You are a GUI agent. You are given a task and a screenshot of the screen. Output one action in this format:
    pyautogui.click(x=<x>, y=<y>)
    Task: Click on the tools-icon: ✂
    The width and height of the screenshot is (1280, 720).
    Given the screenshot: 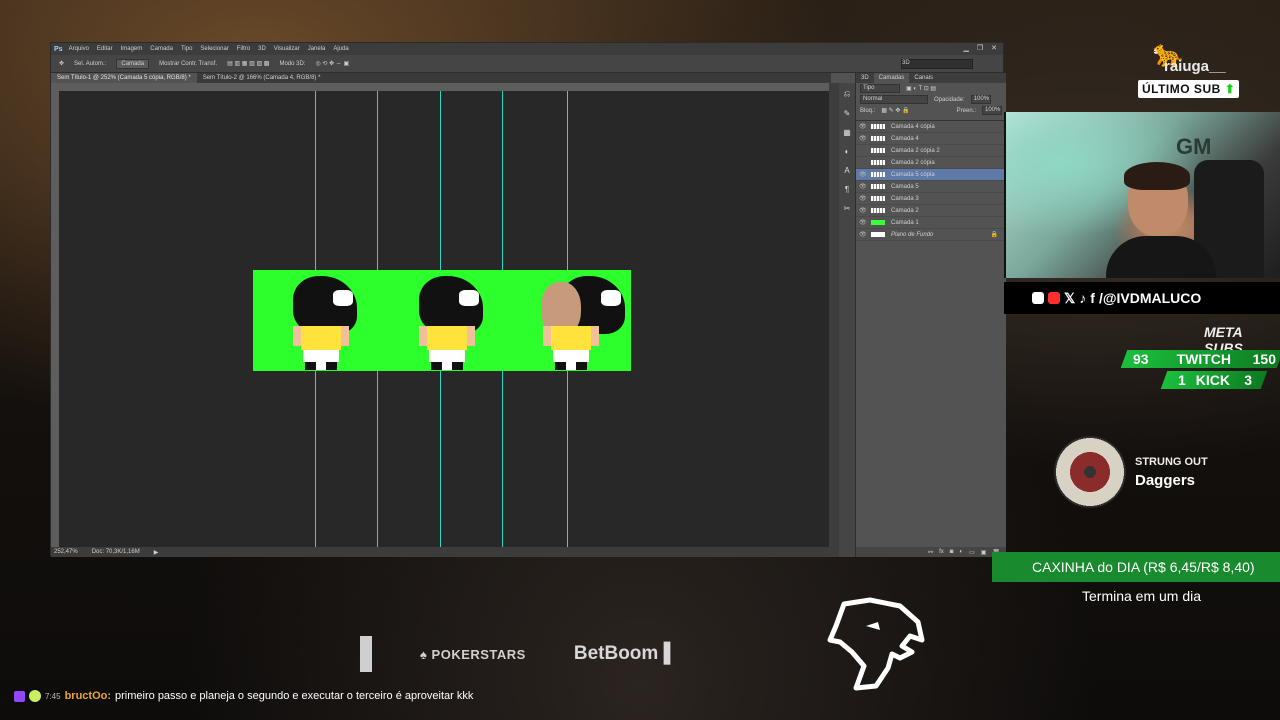 What is the action you would take?
    pyautogui.click(x=847, y=208)
    